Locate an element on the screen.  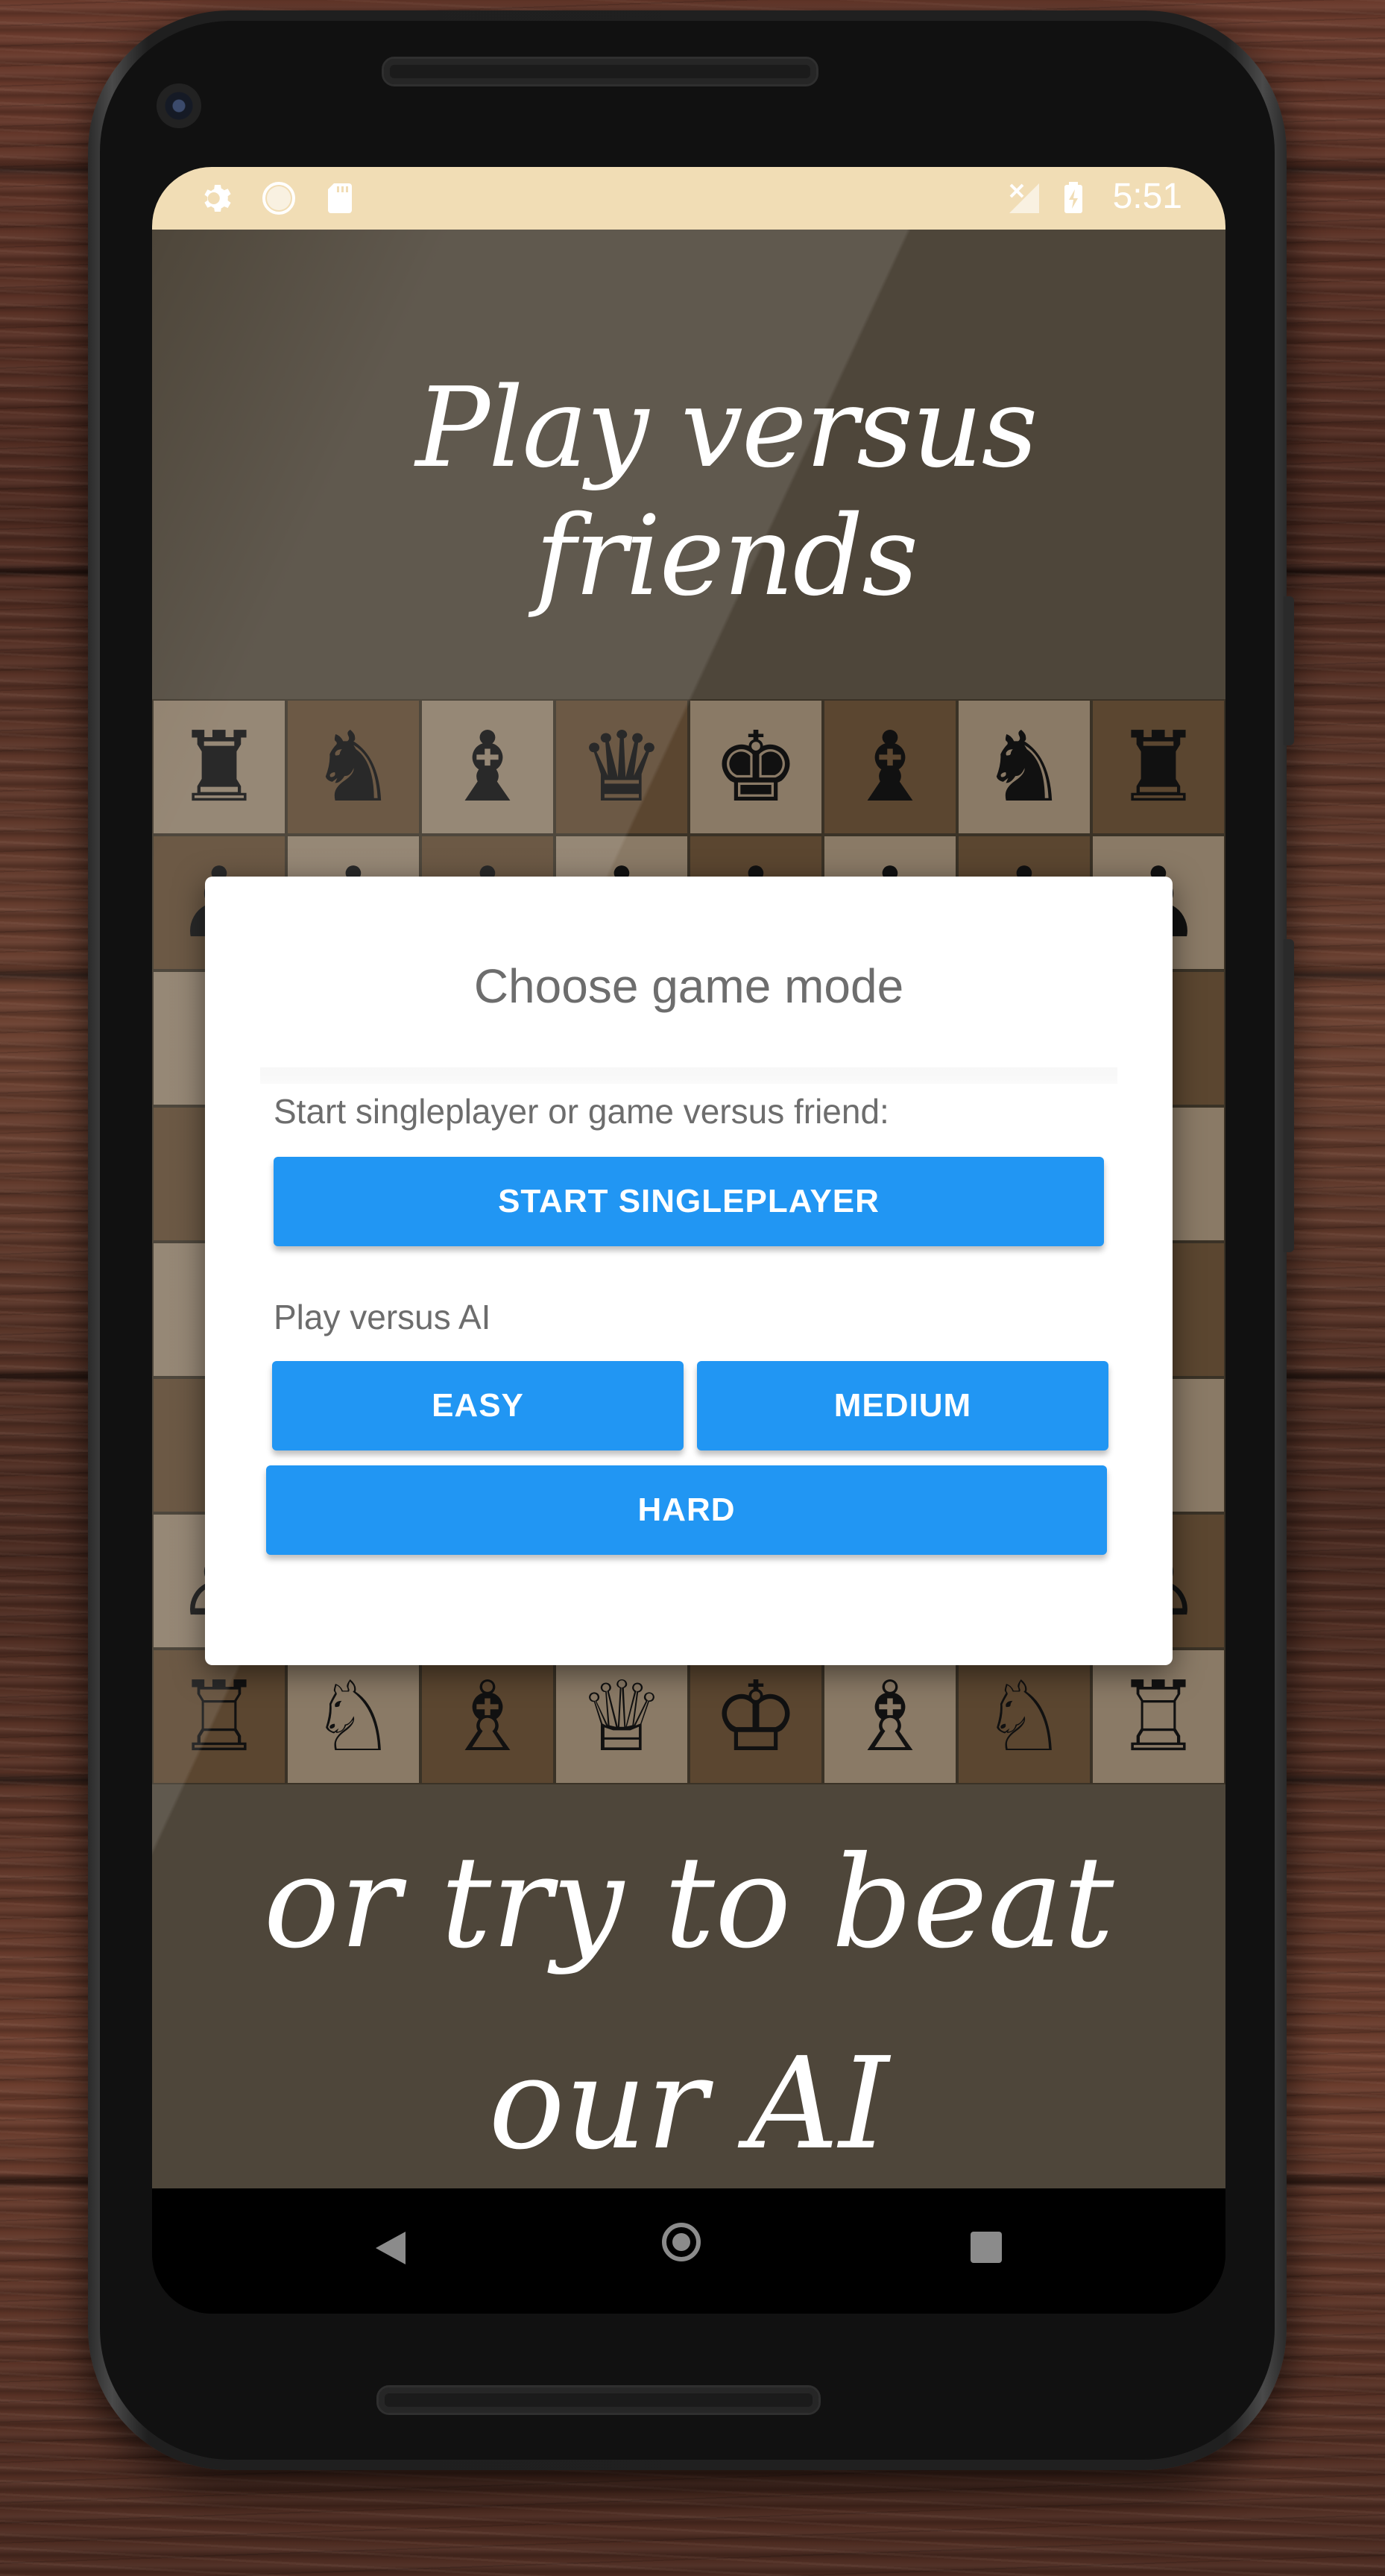
dialog-title: Choose game mode is located at coordinates (688, 986).